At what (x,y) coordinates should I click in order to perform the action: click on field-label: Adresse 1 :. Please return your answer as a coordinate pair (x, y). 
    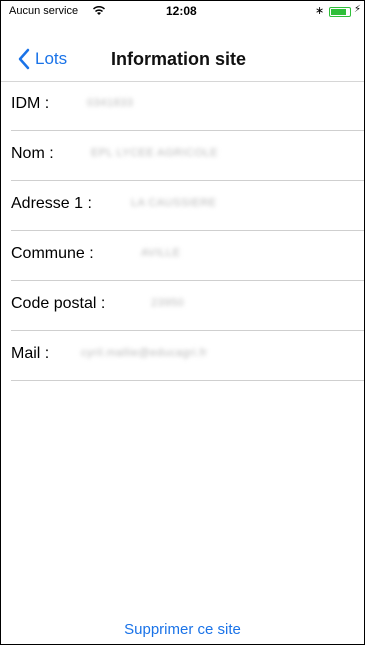
    Looking at the image, I should click on (51, 203).